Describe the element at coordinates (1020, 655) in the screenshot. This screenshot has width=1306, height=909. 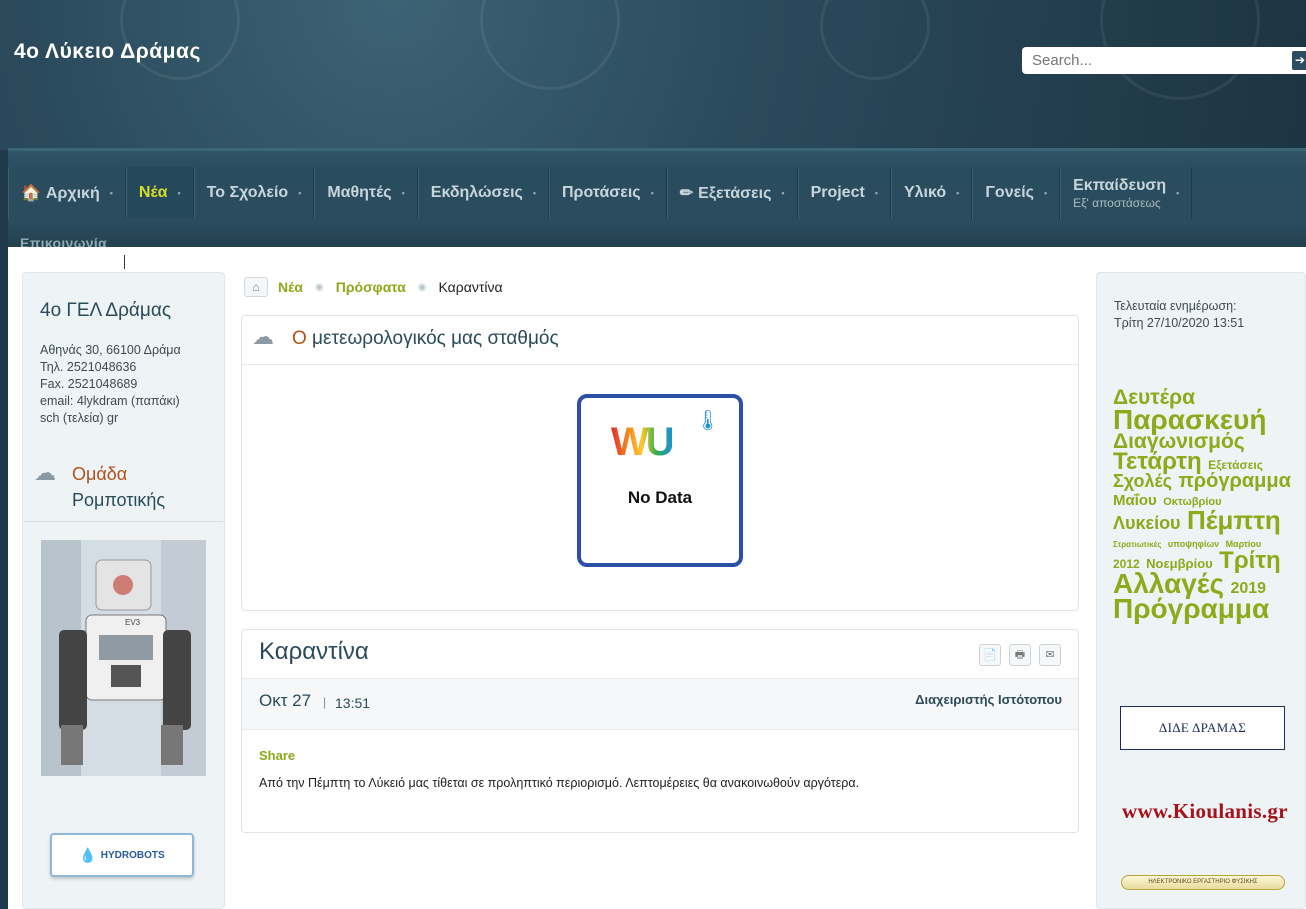
I see `print-icon: 🖶` at that location.